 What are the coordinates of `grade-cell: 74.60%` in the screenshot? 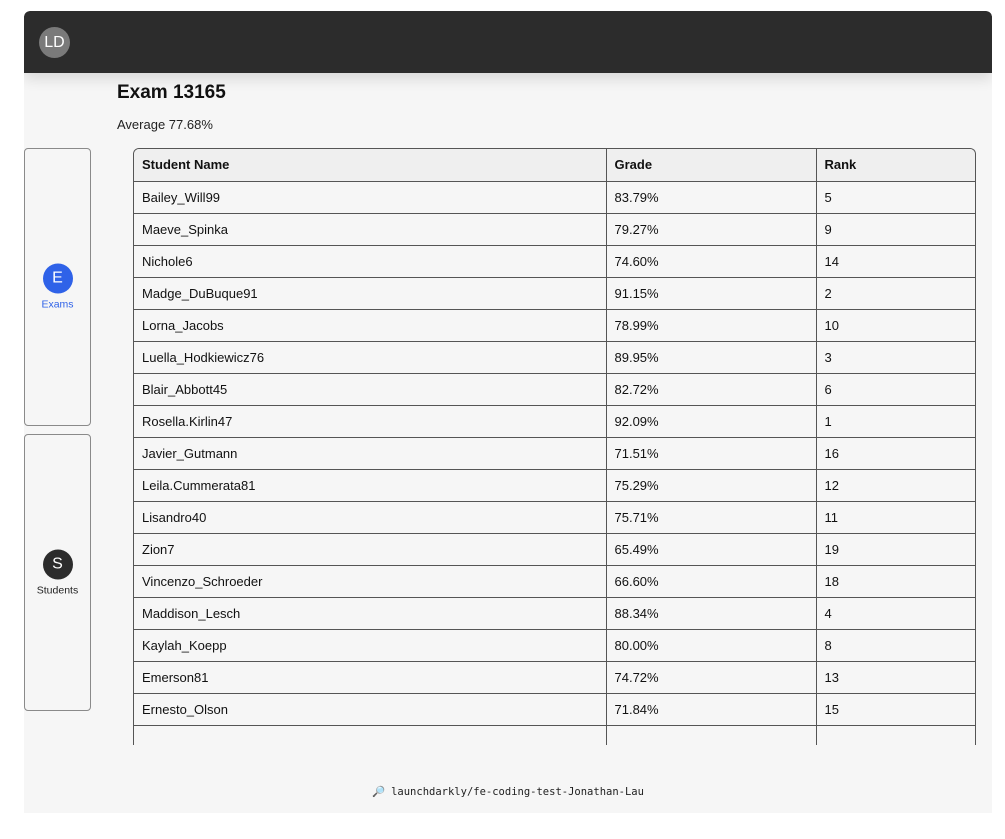 It's located at (711, 261).